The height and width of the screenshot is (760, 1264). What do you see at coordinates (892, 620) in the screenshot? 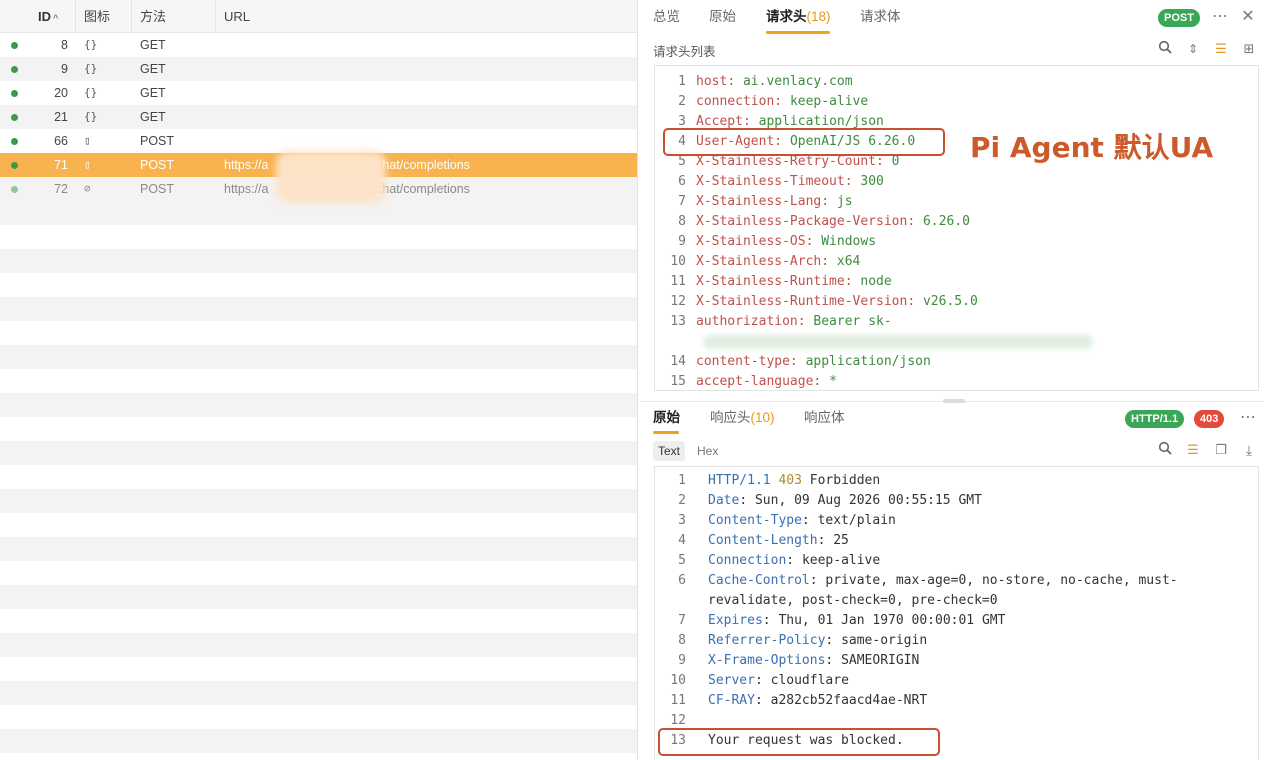
I see `header-value: Thu, 01 Jan 1970 00:00:01 GMT` at bounding box center [892, 620].